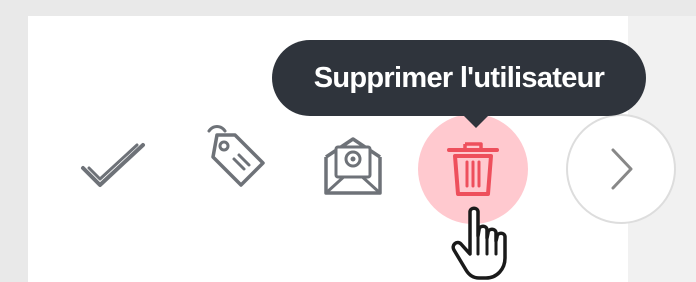  What do you see at coordinates (476, 121) in the screenshot?
I see `tooltip-arrow` at bounding box center [476, 121].